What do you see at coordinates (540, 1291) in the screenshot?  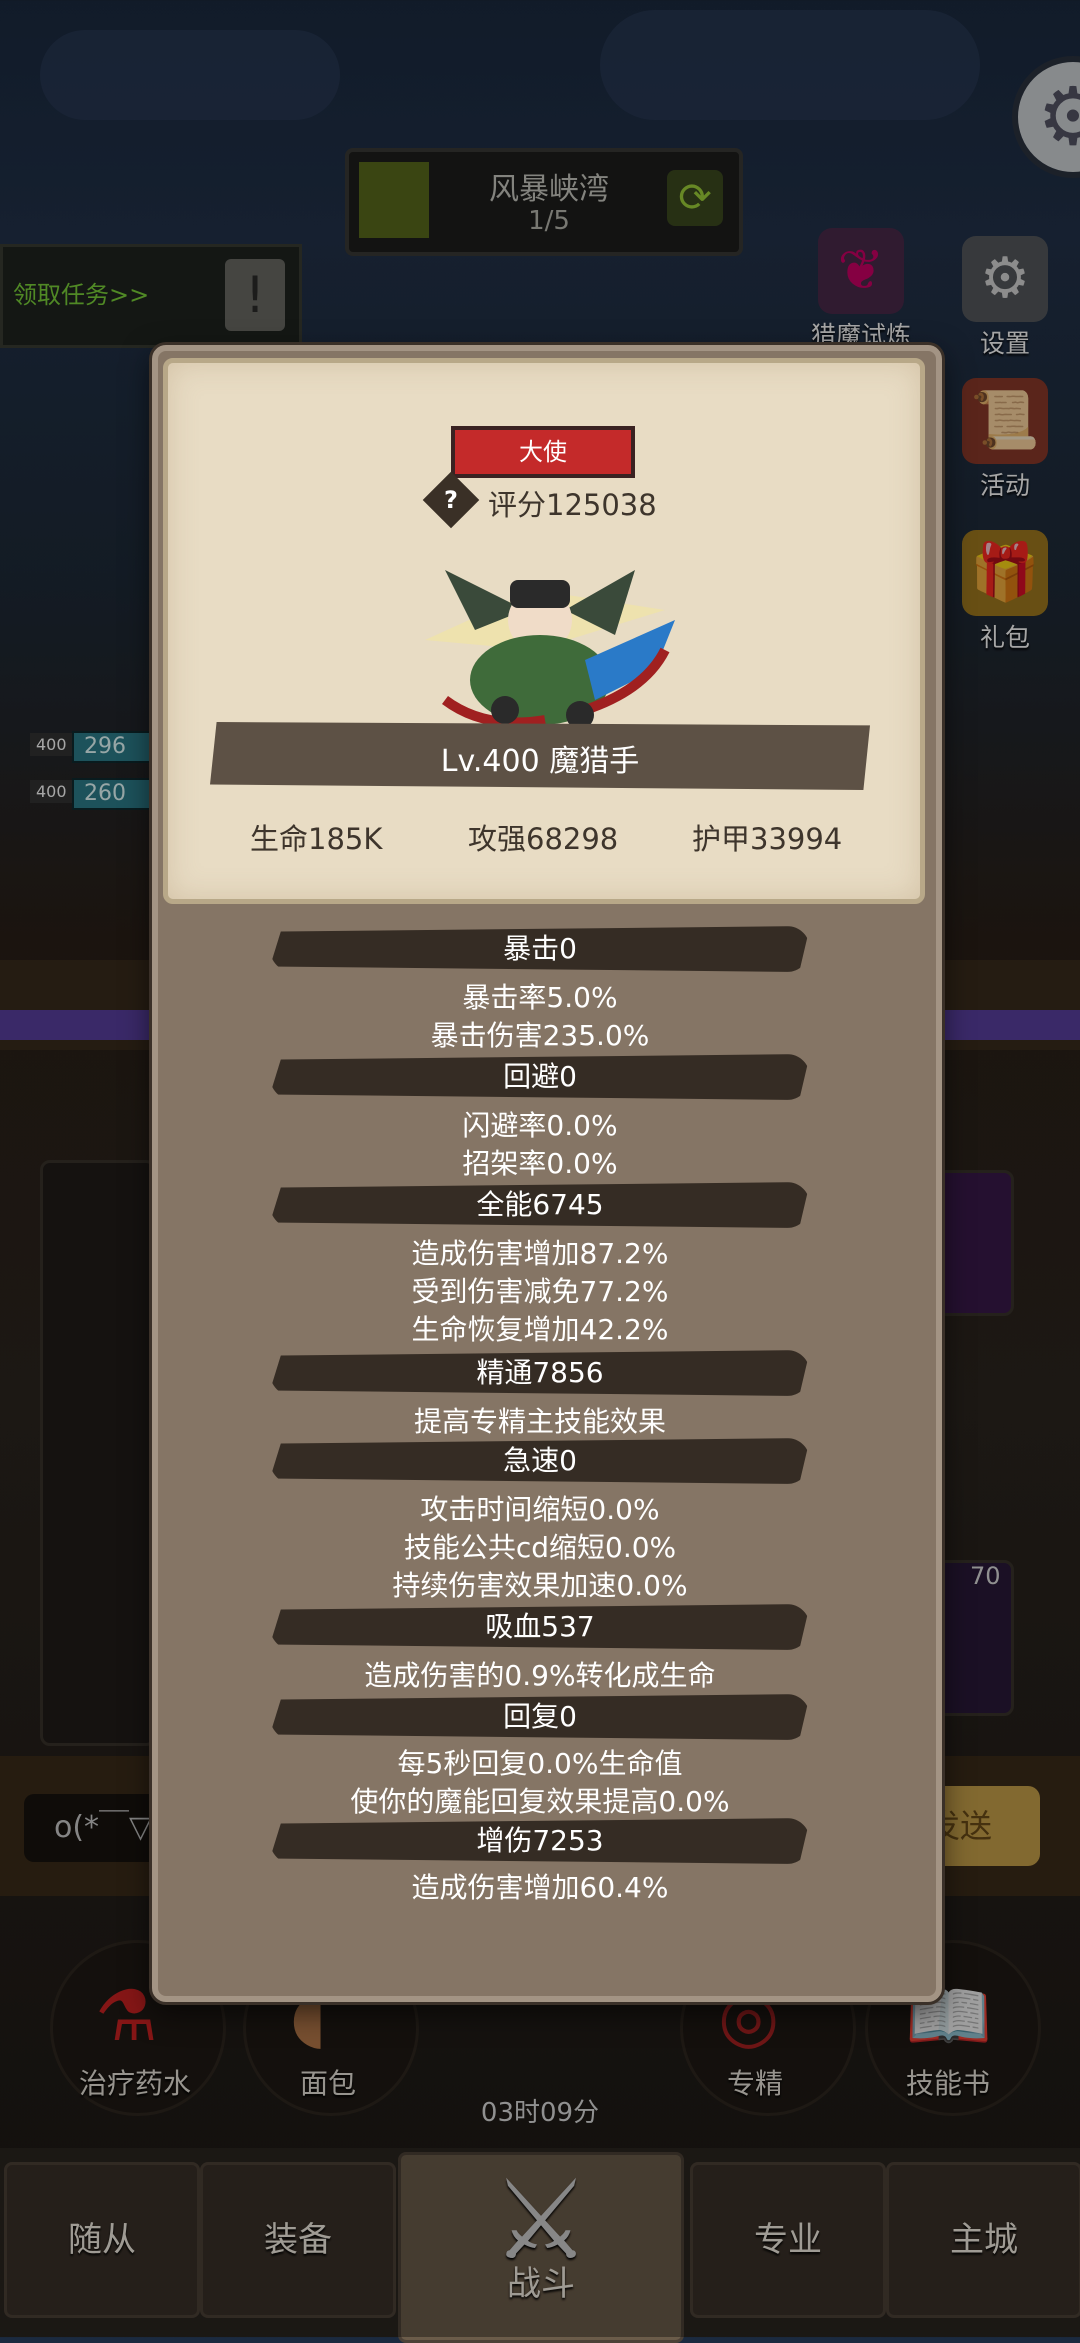 I see `stat-line: 受到伤害减免77.2%` at bounding box center [540, 1291].